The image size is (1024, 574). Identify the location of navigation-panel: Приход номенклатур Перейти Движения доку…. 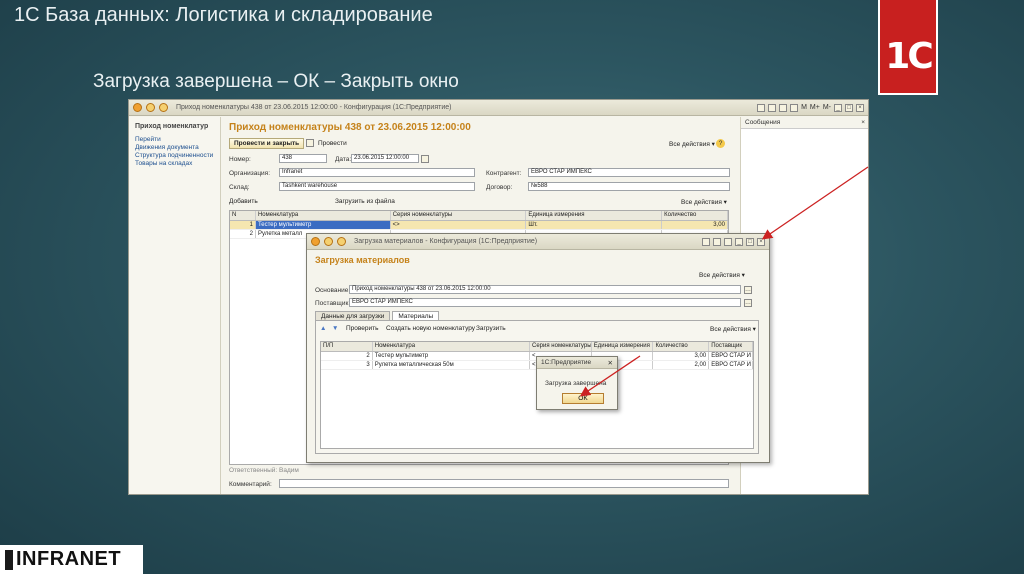
(175, 305).